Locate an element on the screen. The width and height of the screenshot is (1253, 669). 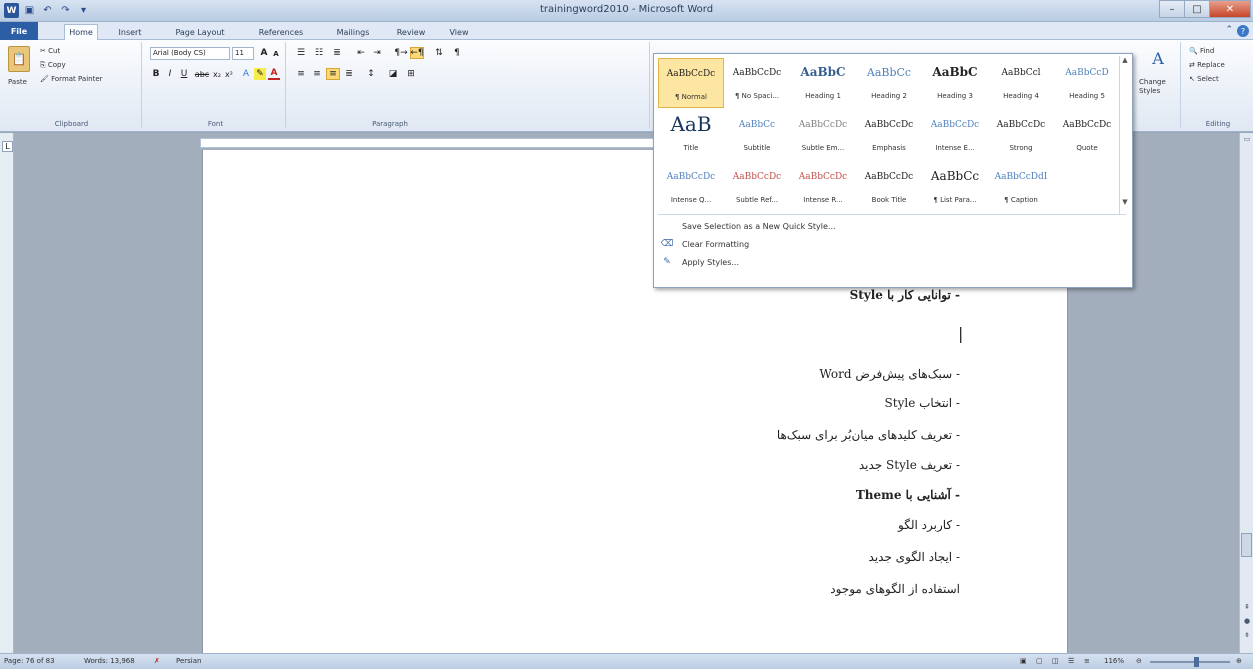
cut-button: ✂ Cut is located at coordinates (50, 51).